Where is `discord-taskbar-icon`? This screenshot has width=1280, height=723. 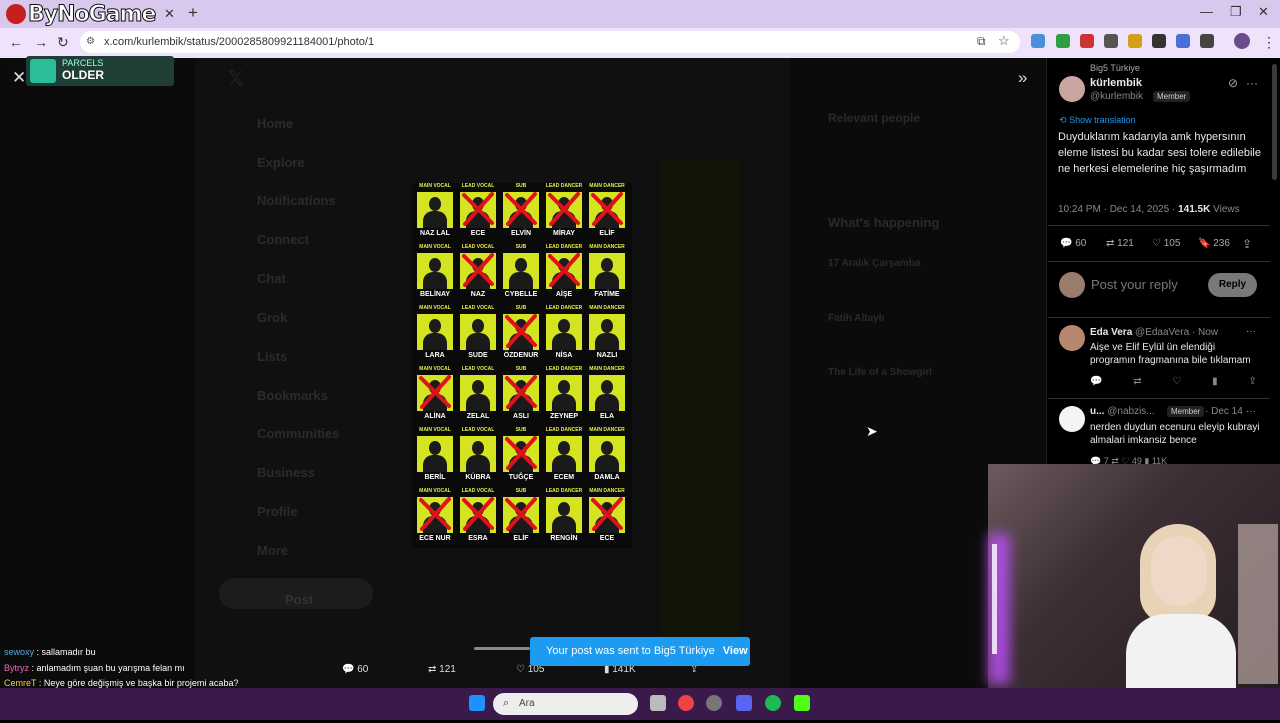 discord-taskbar-icon is located at coordinates (744, 703).